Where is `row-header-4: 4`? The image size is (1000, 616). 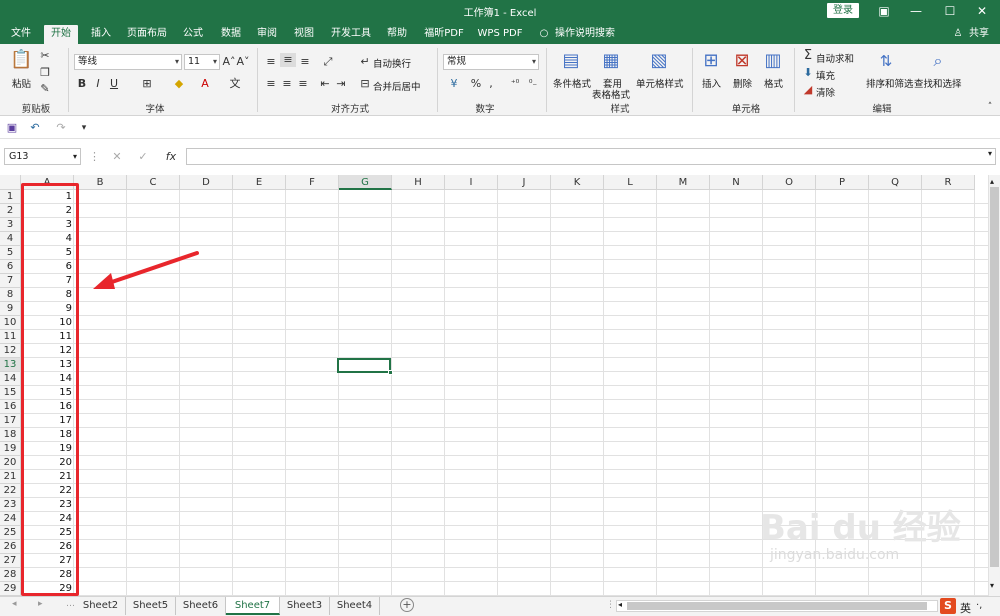 row-header-4: 4 is located at coordinates (10, 239).